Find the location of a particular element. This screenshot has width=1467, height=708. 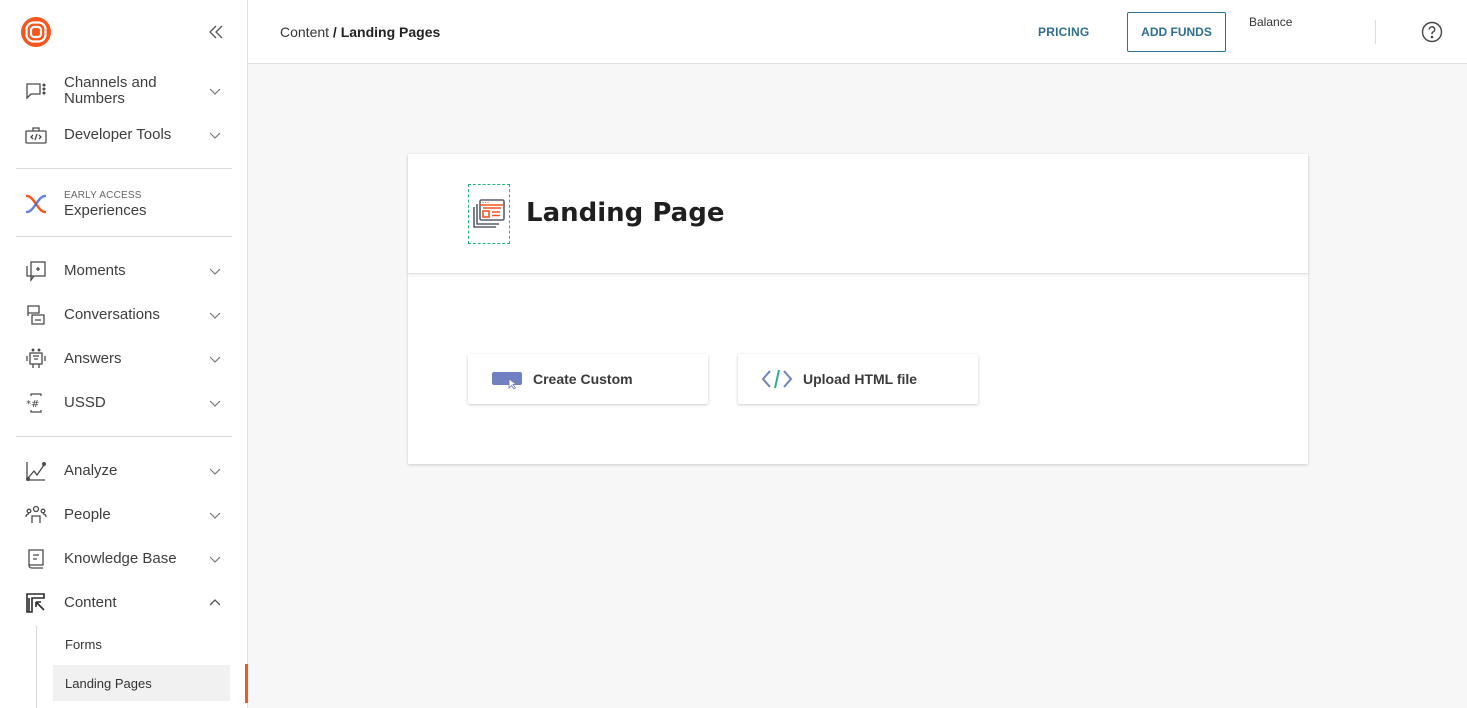

early-access-tag: EARLY ACCESS is located at coordinates (103, 195).